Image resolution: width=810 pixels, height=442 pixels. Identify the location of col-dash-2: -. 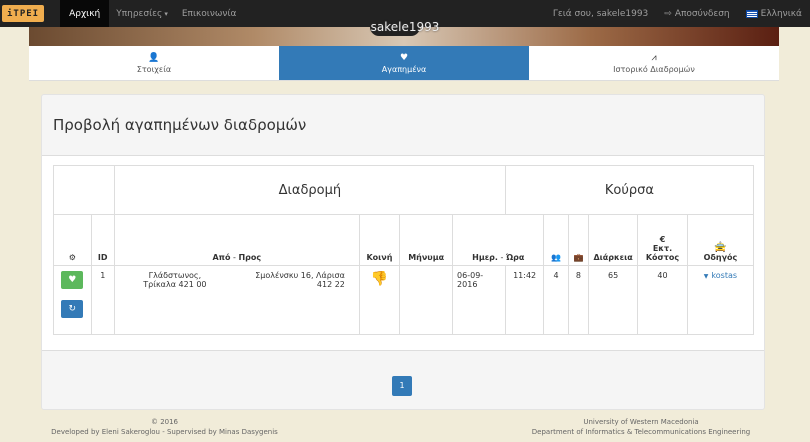
(501, 257).